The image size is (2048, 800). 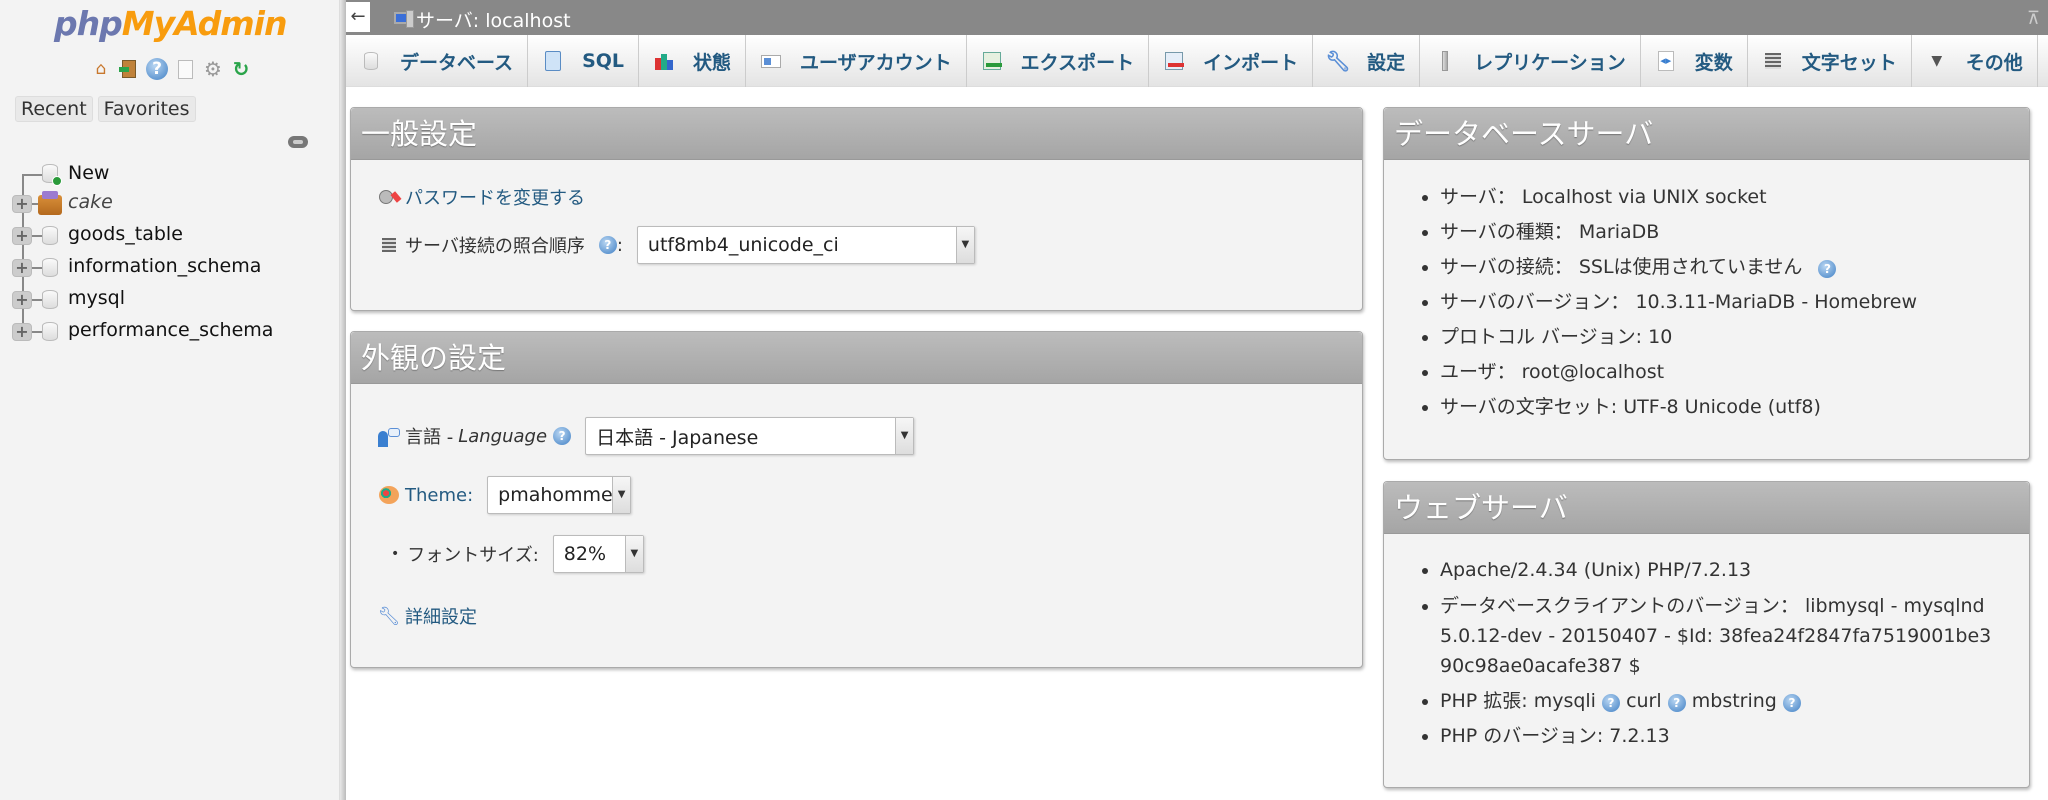 What do you see at coordinates (439, 495) in the screenshot?
I see `theme-link: Theme:` at bounding box center [439, 495].